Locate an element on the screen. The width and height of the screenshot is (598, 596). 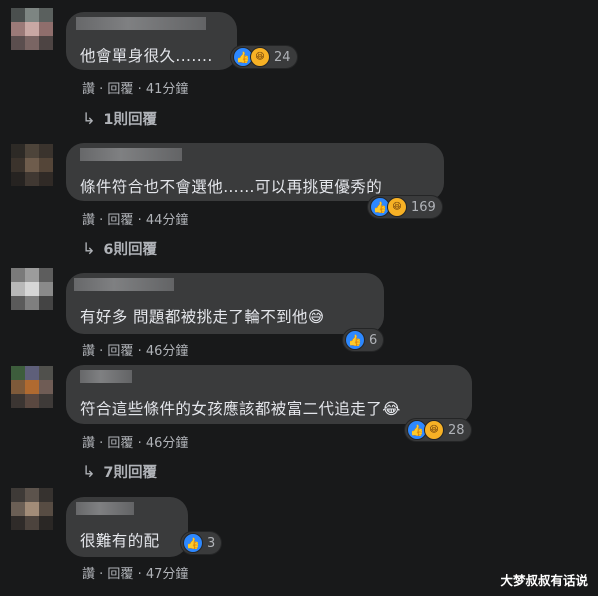
comment-actions: 讚 · 回覆 · 41分鐘 is located at coordinates (135, 87).